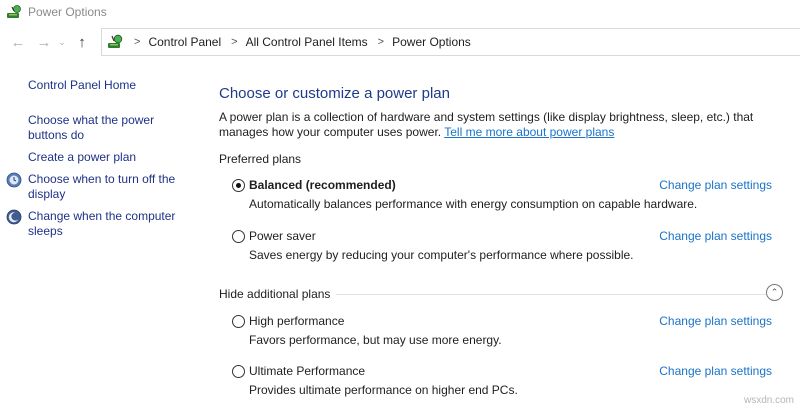 Image resolution: width=800 pixels, height=408 pixels. I want to click on radio-balanced, so click(238, 185).